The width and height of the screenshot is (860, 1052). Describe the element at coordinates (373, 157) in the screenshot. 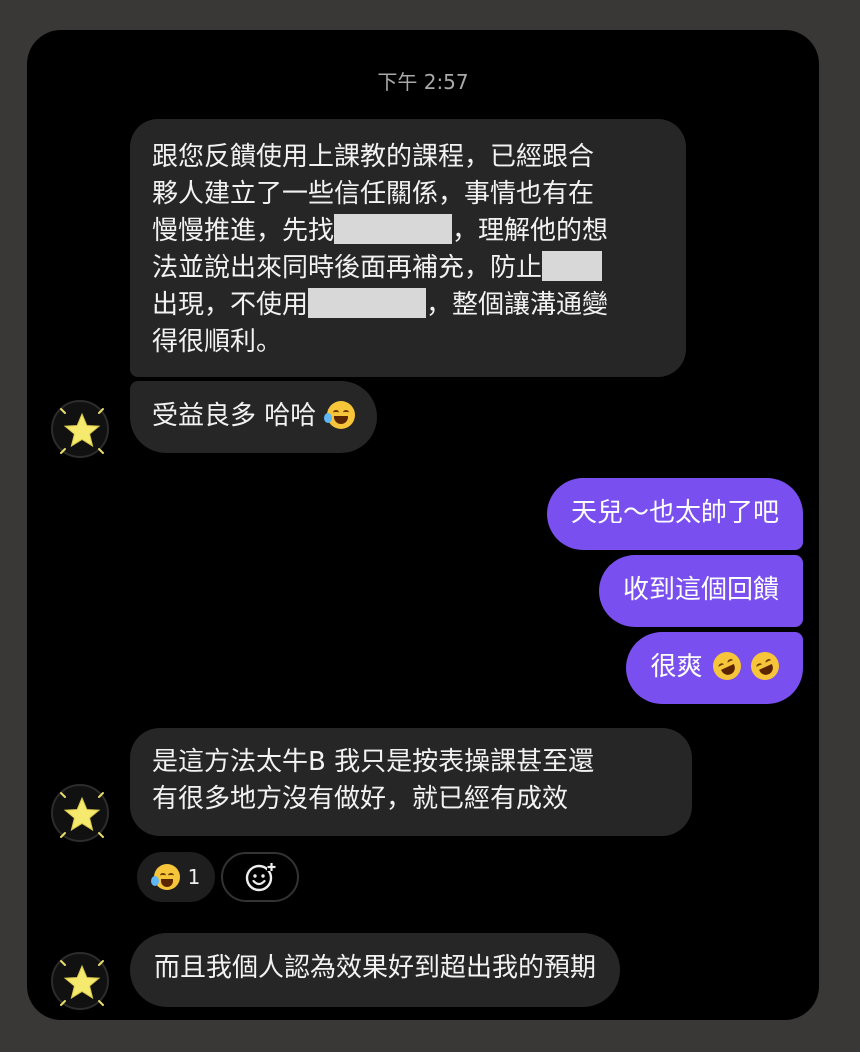

I see `message-line: 跟您反饋使用上課教的課程，已經跟合` at that location.